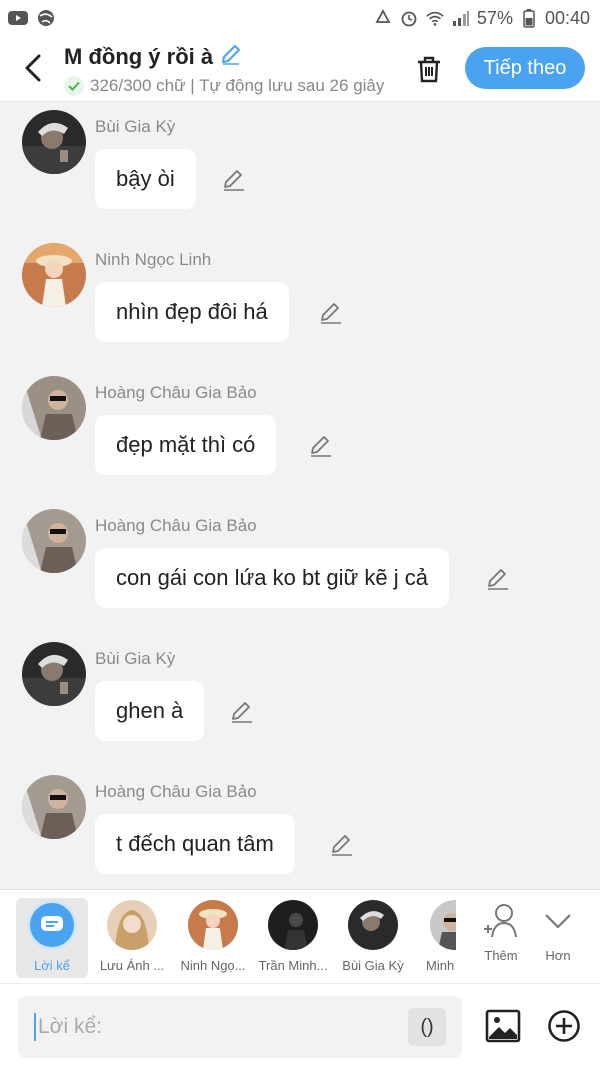  I want to click on add-character-button: Thêm, so click(501, 932).